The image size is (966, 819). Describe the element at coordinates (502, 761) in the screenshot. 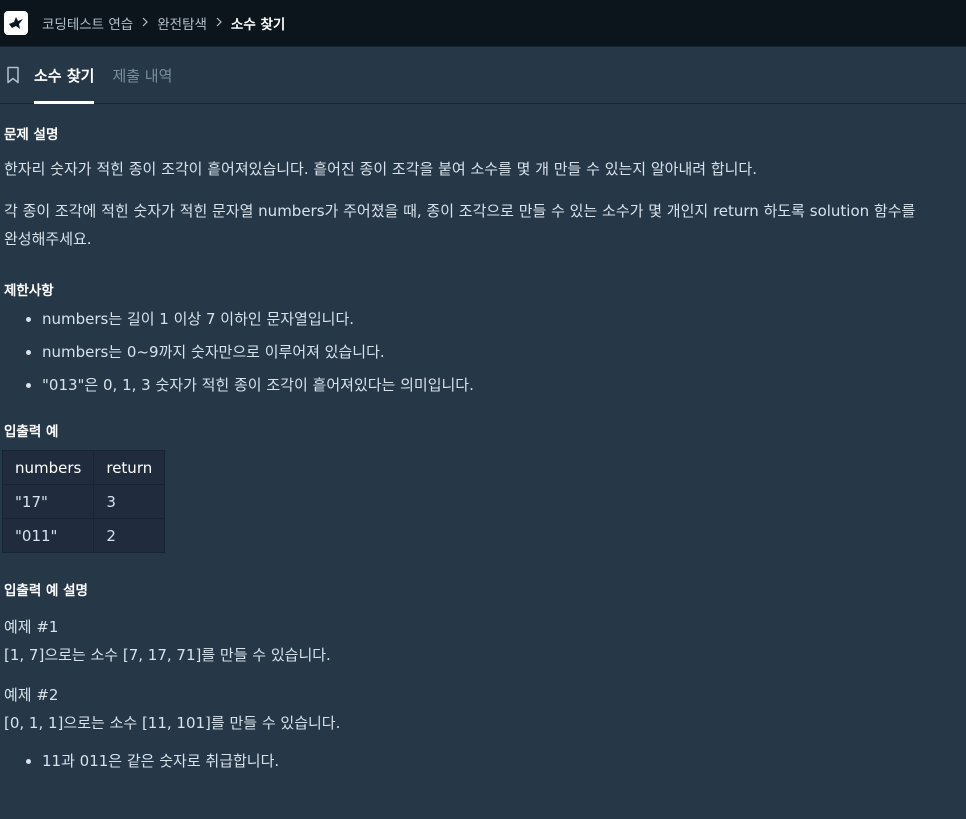

I see `list-item: 11과 011은 같은 숫자로 취급합니다.` at that location.